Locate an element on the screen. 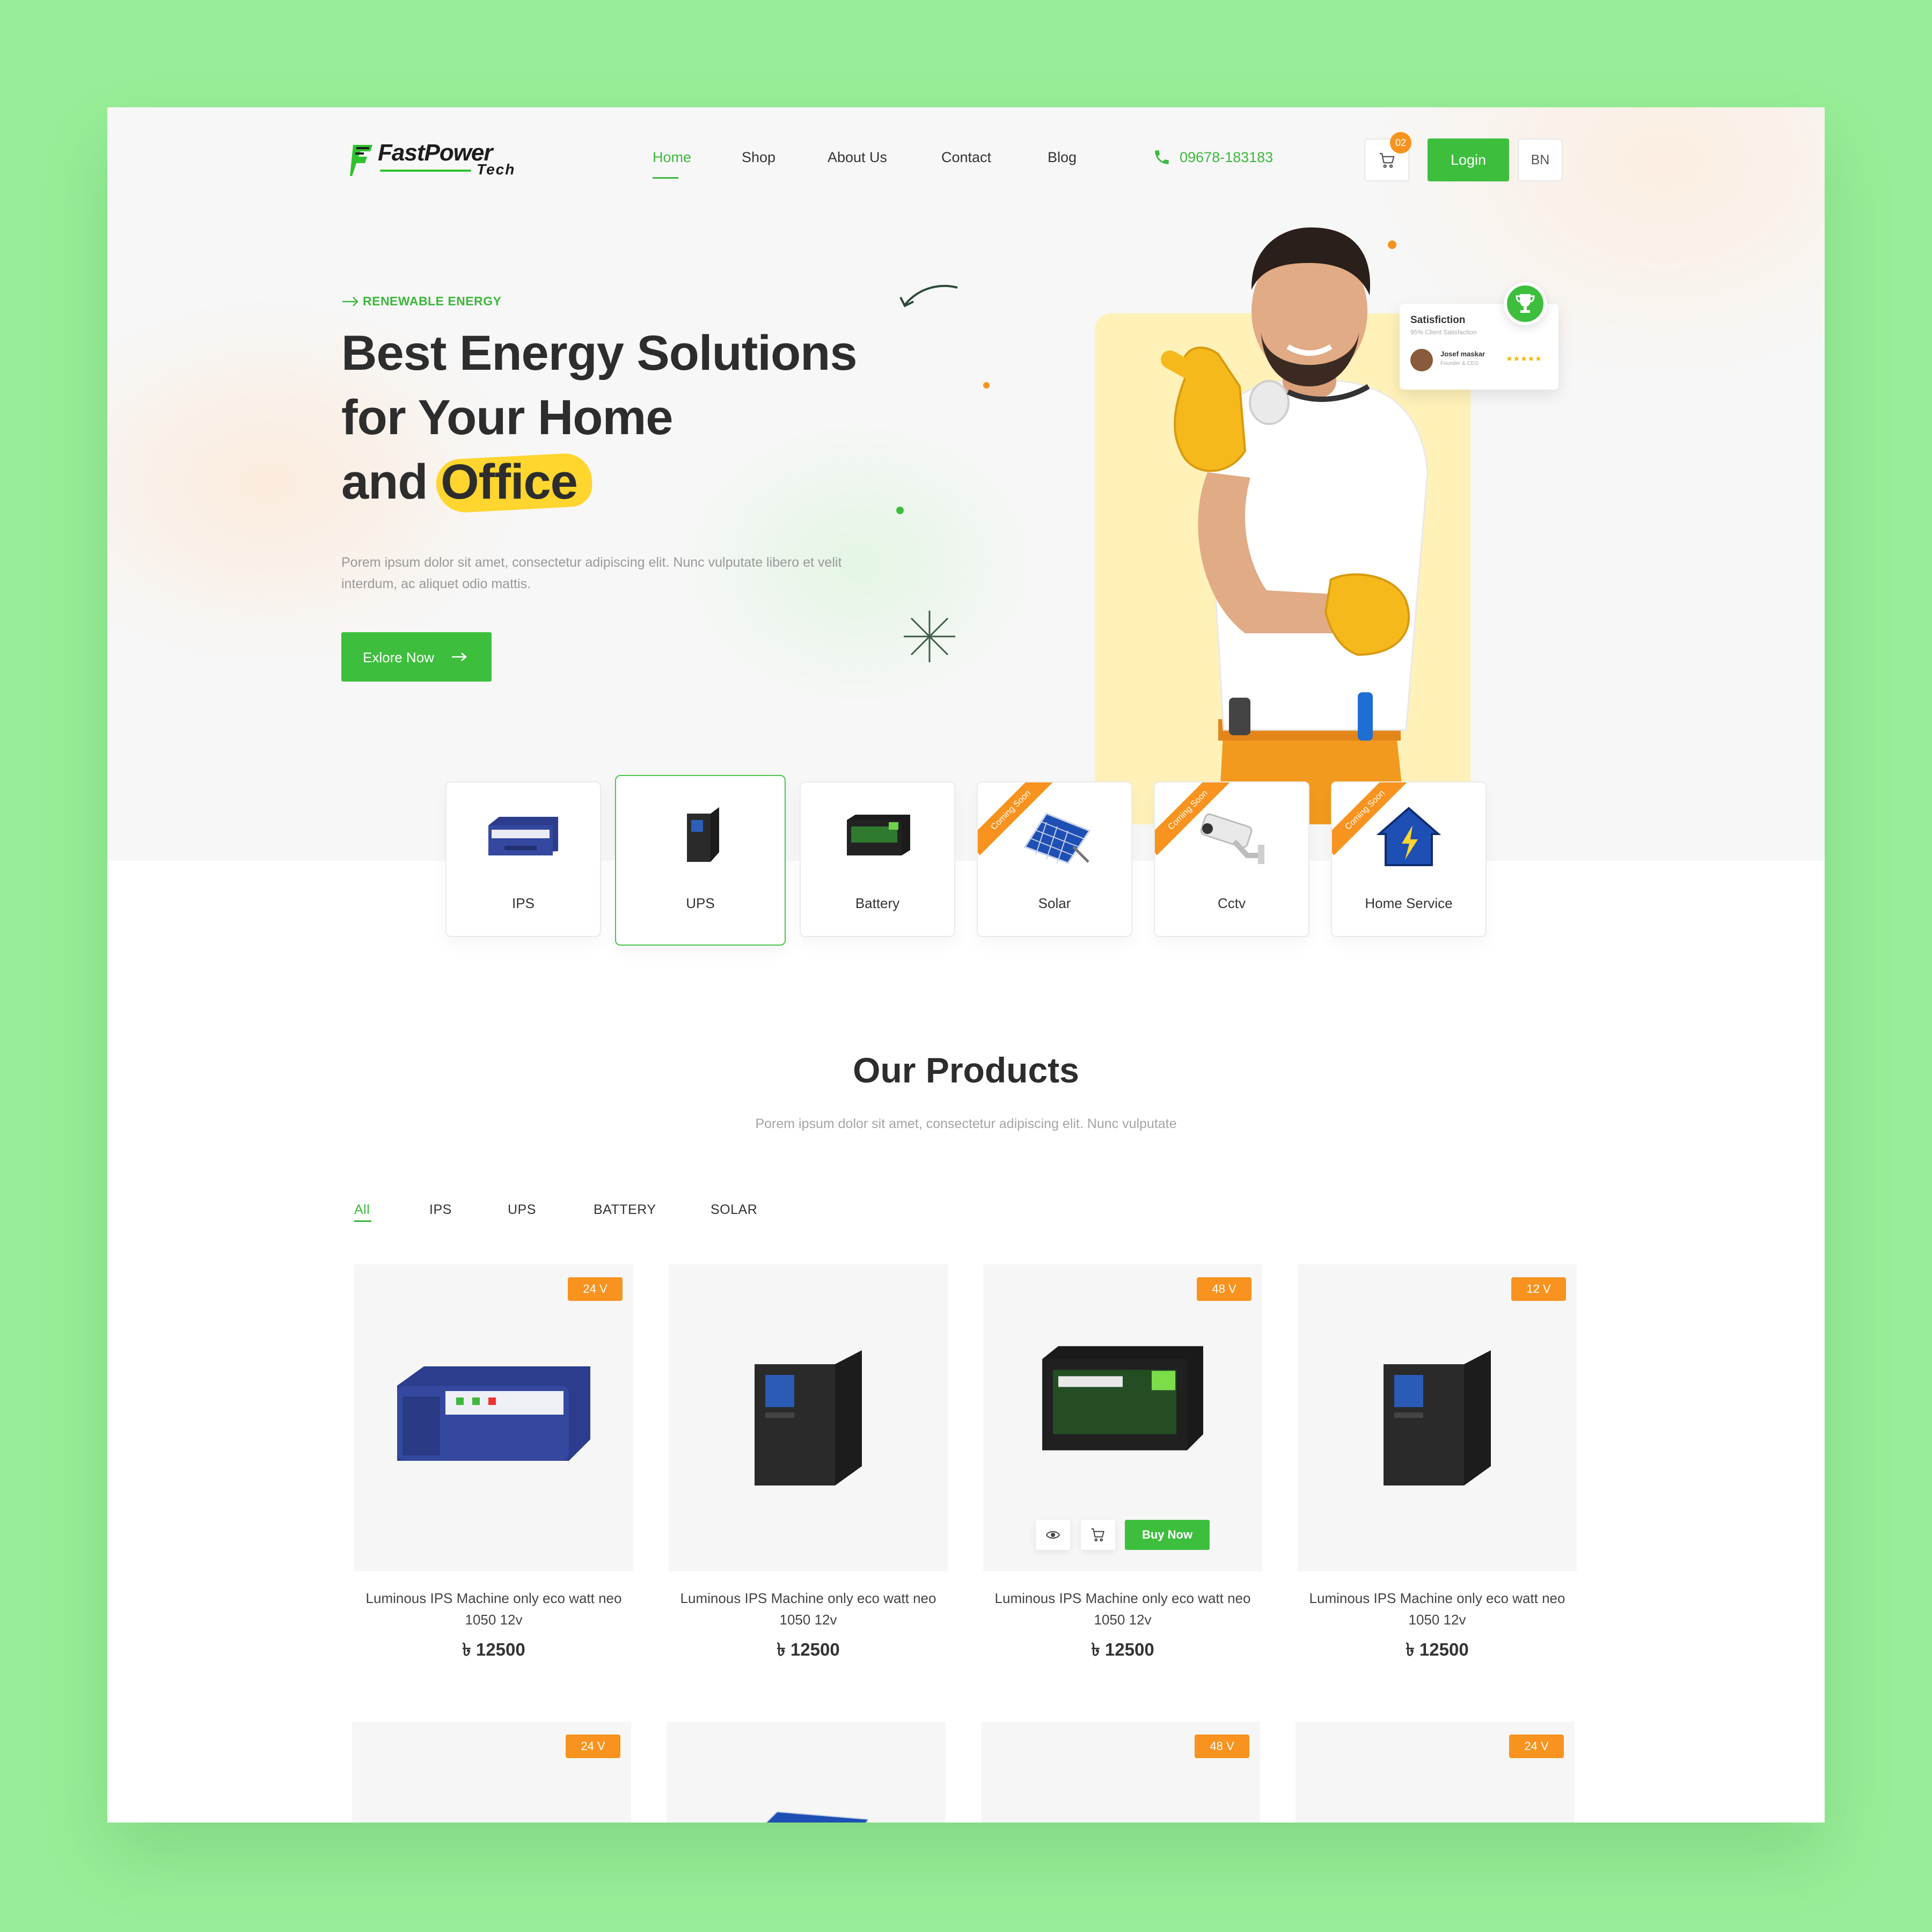  product-image-area: 48 V Buy Now is located at coordinates (1122, 1417).